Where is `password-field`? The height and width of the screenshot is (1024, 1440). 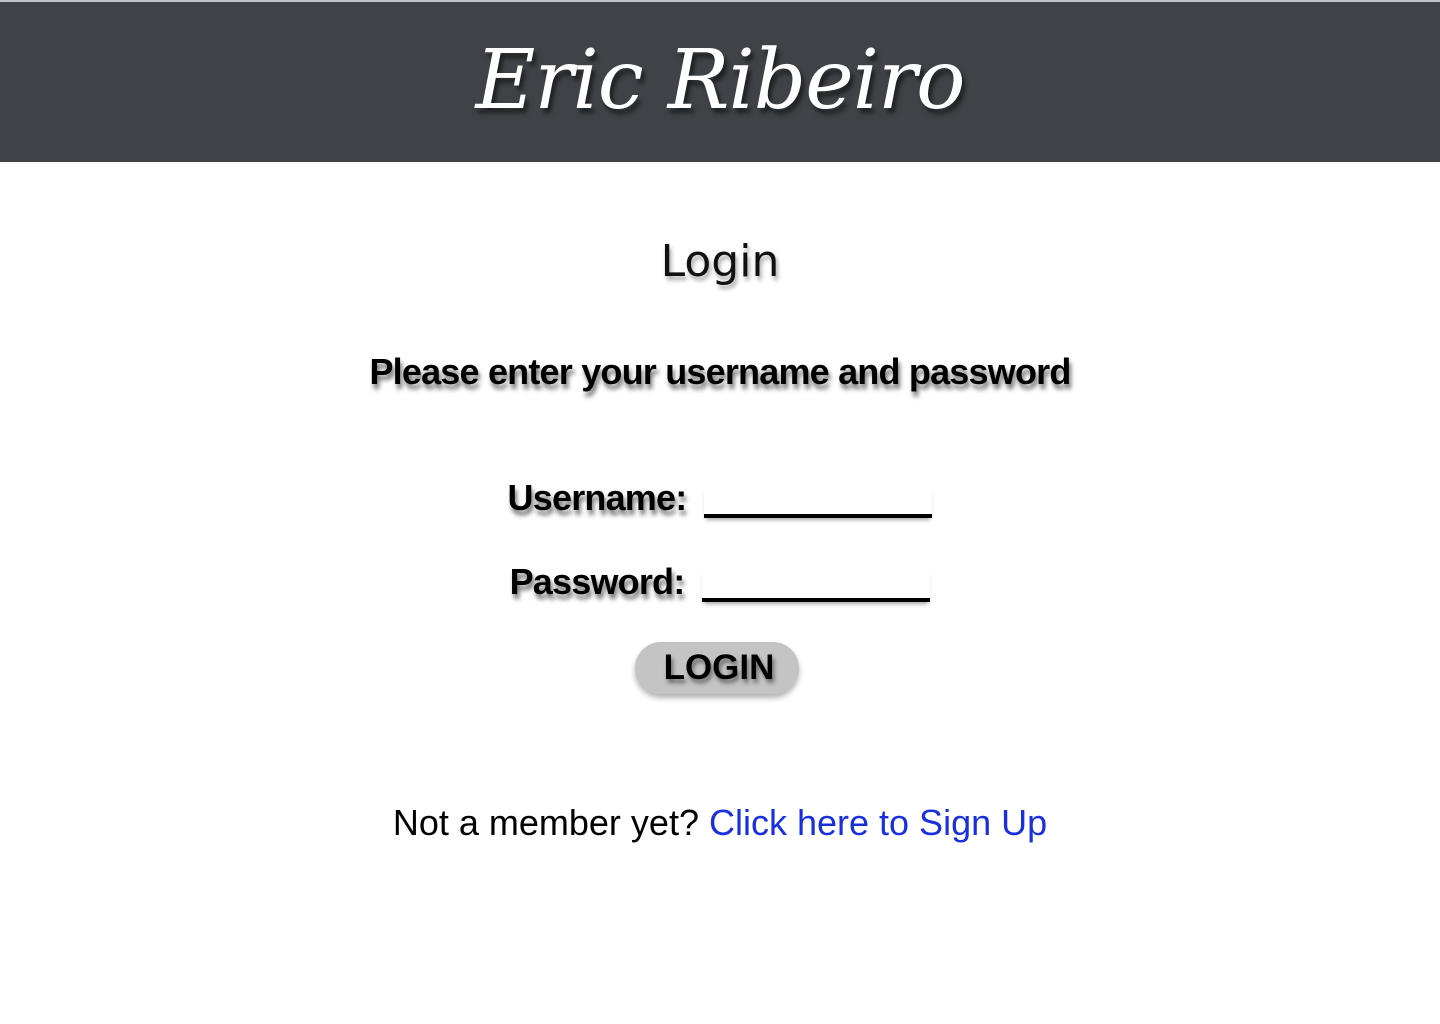 password-field is located at coordinates (816, 585).